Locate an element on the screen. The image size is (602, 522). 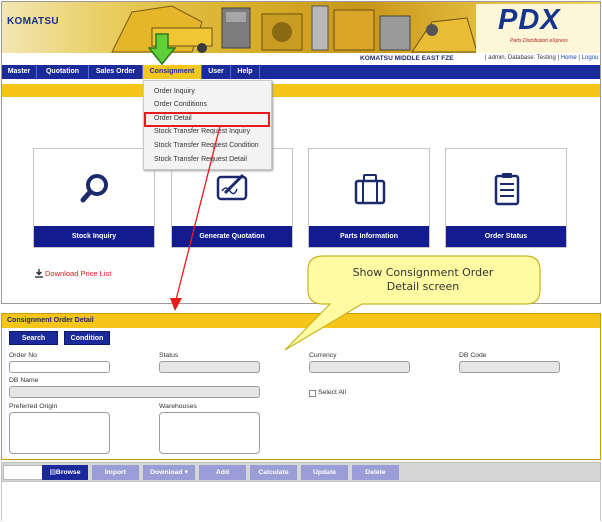
import-button: Import is located at coordinates (115, 472).